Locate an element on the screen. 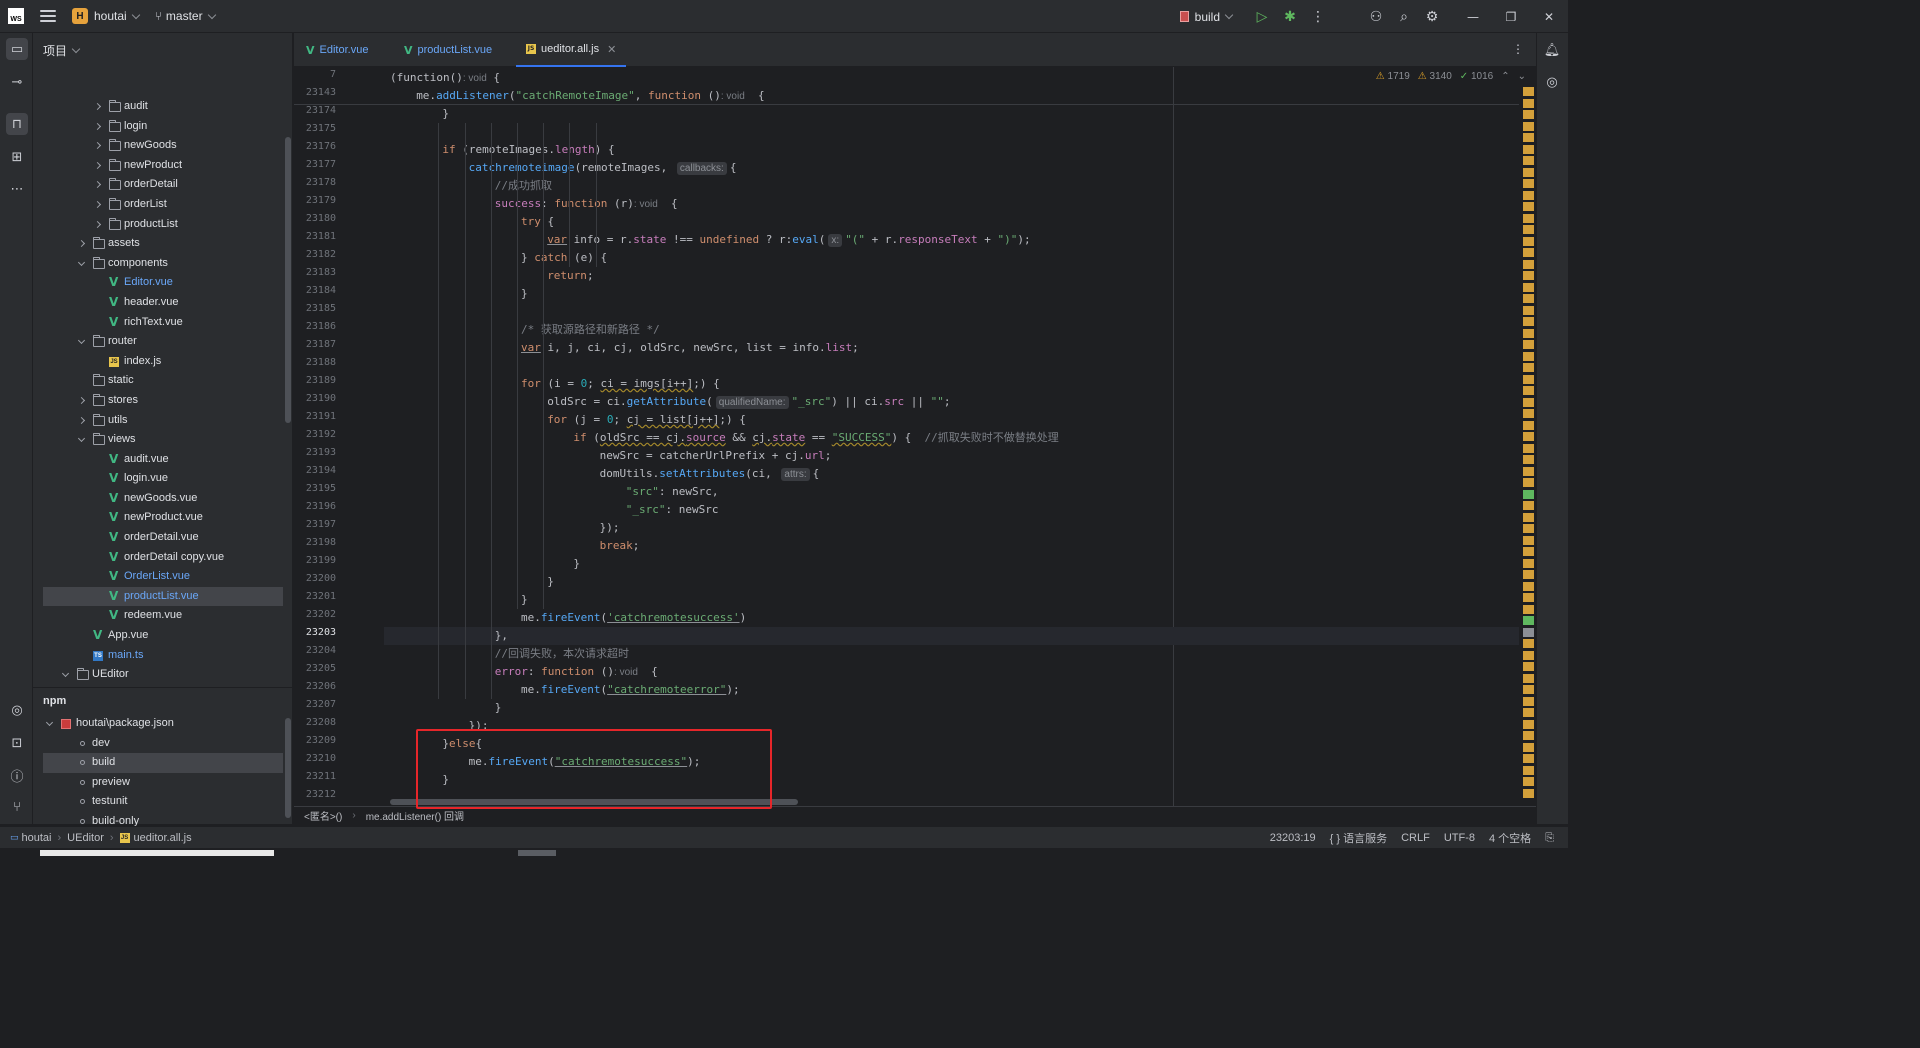  tree-item: V App.vue is located at coordinates (163, 636).